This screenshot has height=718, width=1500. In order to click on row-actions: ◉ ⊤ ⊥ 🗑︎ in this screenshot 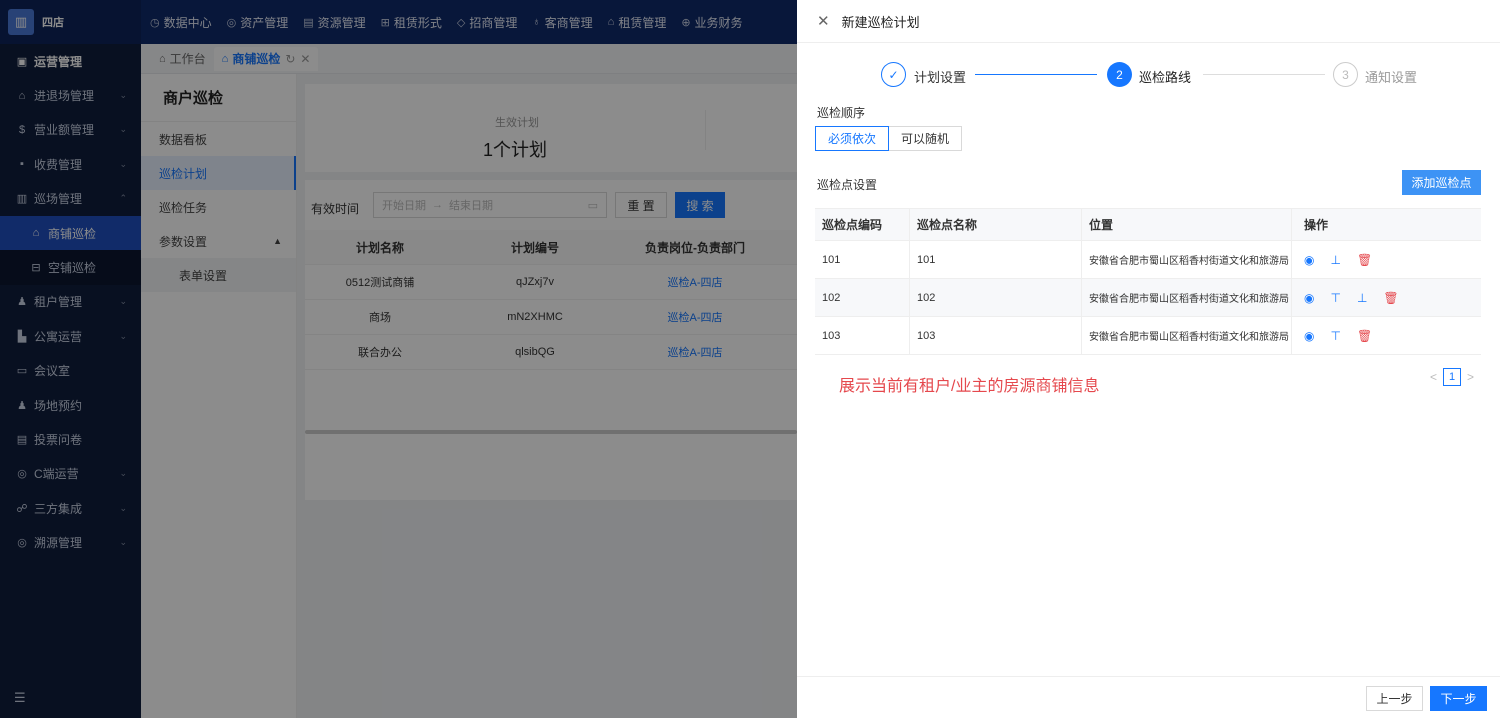, I will do `click(1386, 297)`.